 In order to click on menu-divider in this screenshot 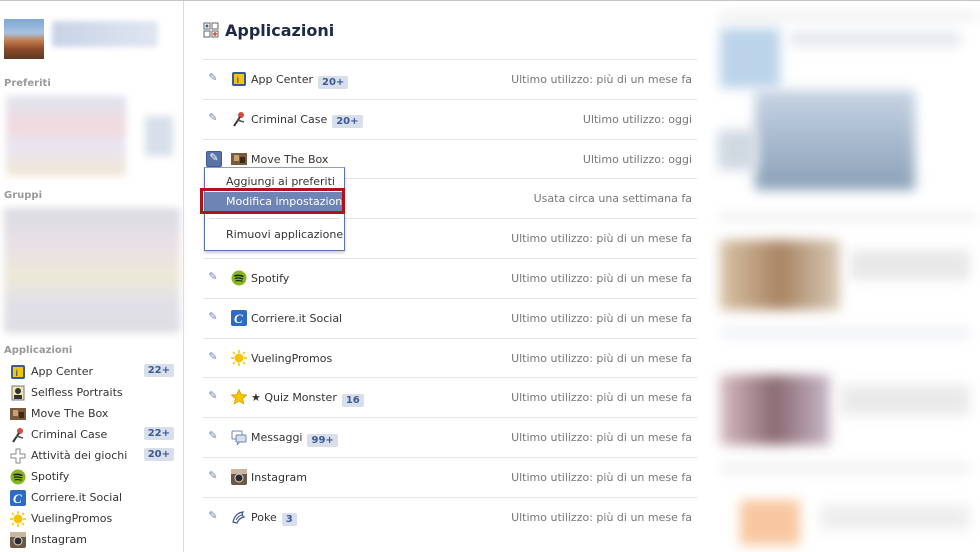, I will do `click(274, 218)`.